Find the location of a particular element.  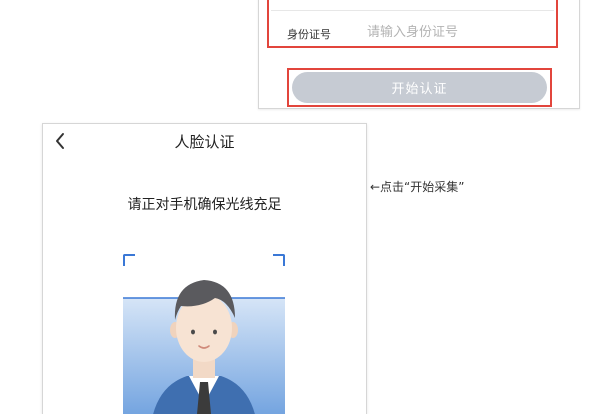

face-capture-frame is located at coordinates (204, 334).